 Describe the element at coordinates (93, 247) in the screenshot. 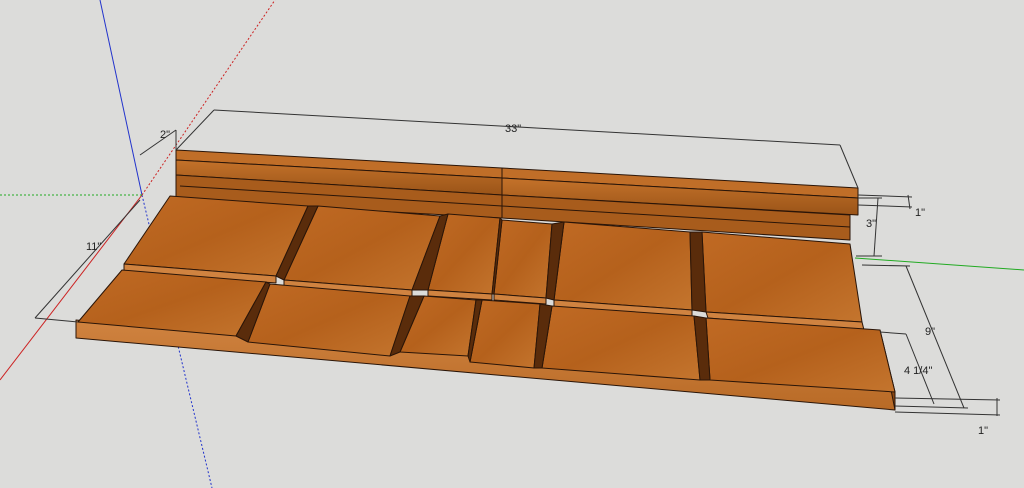

I see `dim-board-depth: 11"` at that location.